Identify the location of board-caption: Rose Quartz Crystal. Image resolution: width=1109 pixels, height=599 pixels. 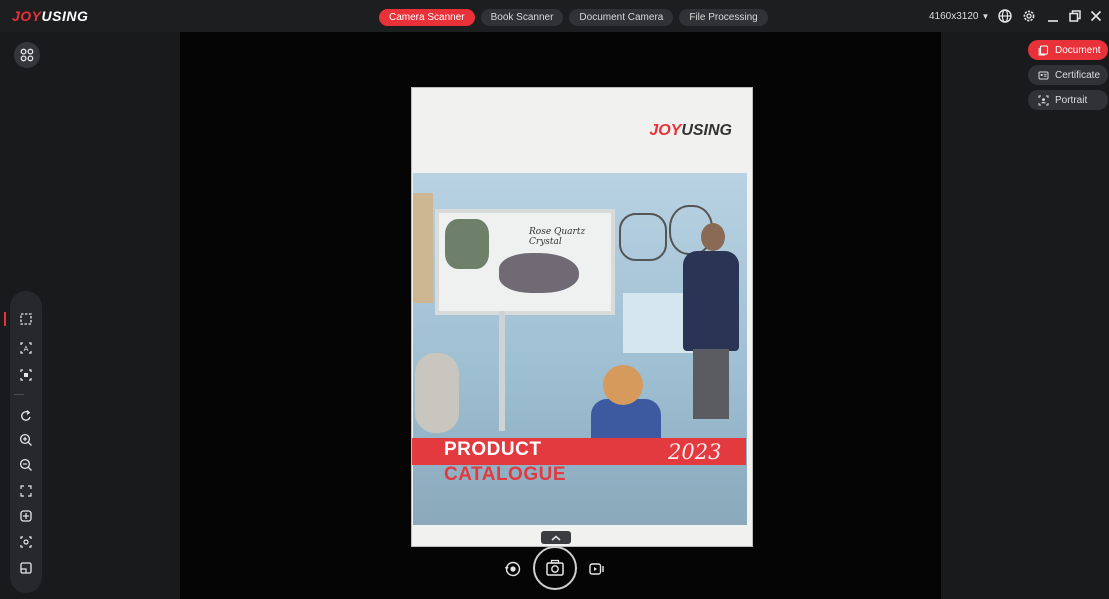
(557, 237).